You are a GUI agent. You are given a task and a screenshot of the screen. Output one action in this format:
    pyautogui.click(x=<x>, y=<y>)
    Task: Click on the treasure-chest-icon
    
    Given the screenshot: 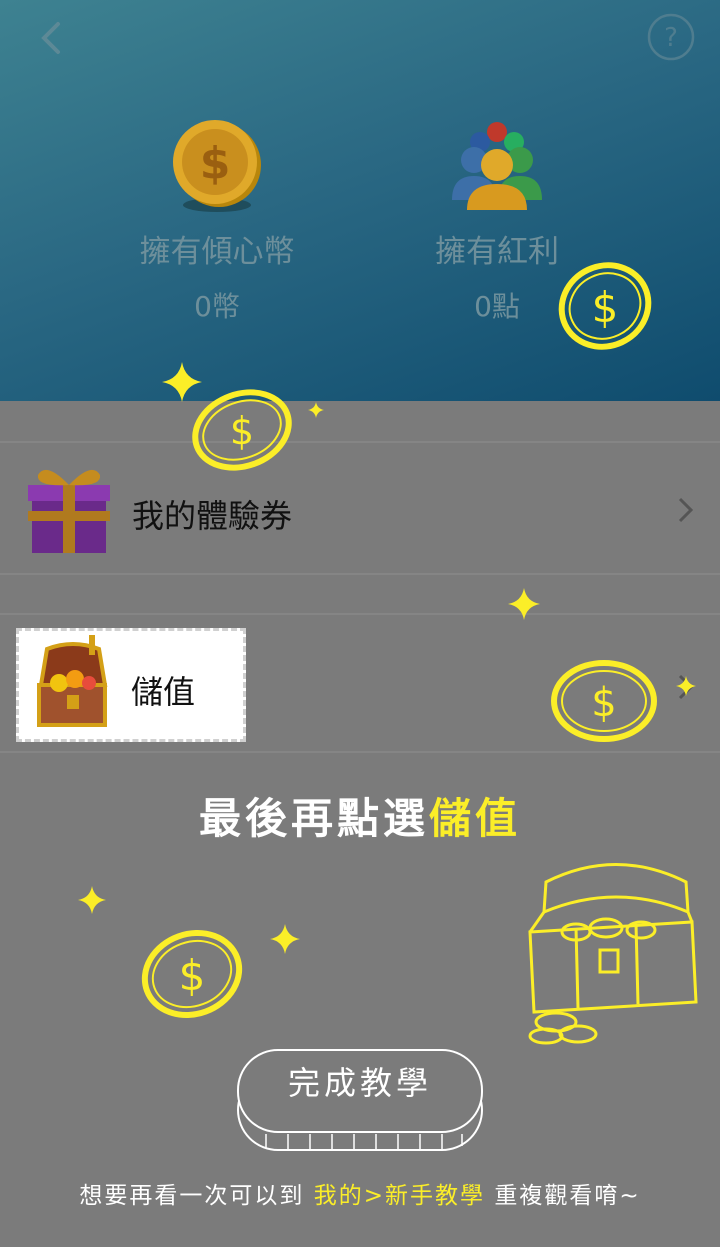 What is the action you would take?
    pyautogui.click(x=72, y=681)
    